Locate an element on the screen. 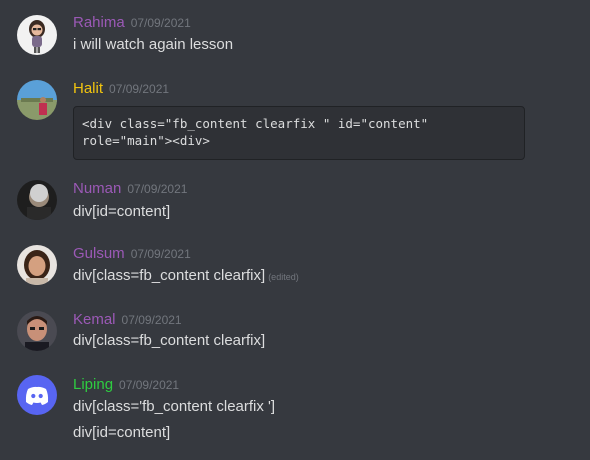 The height and width of the screenshot is (460, 590). username: Liping is located at coordinates (93, 384).